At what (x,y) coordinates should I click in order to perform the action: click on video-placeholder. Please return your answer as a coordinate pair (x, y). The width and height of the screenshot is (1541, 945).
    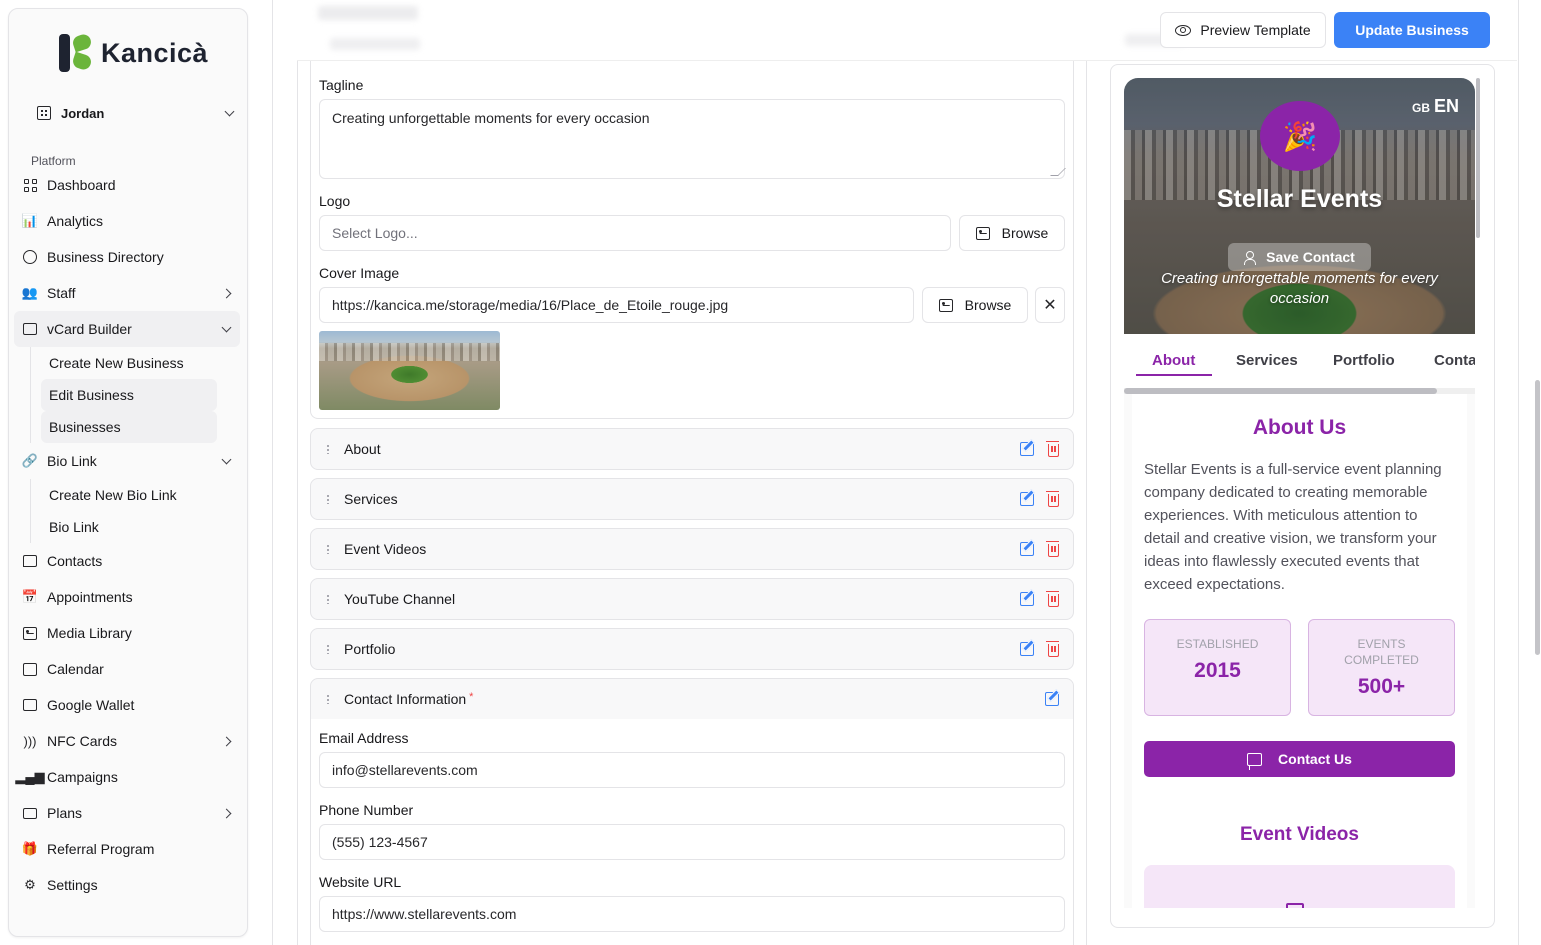
    Looking at the image, I should click on (1299, 886).